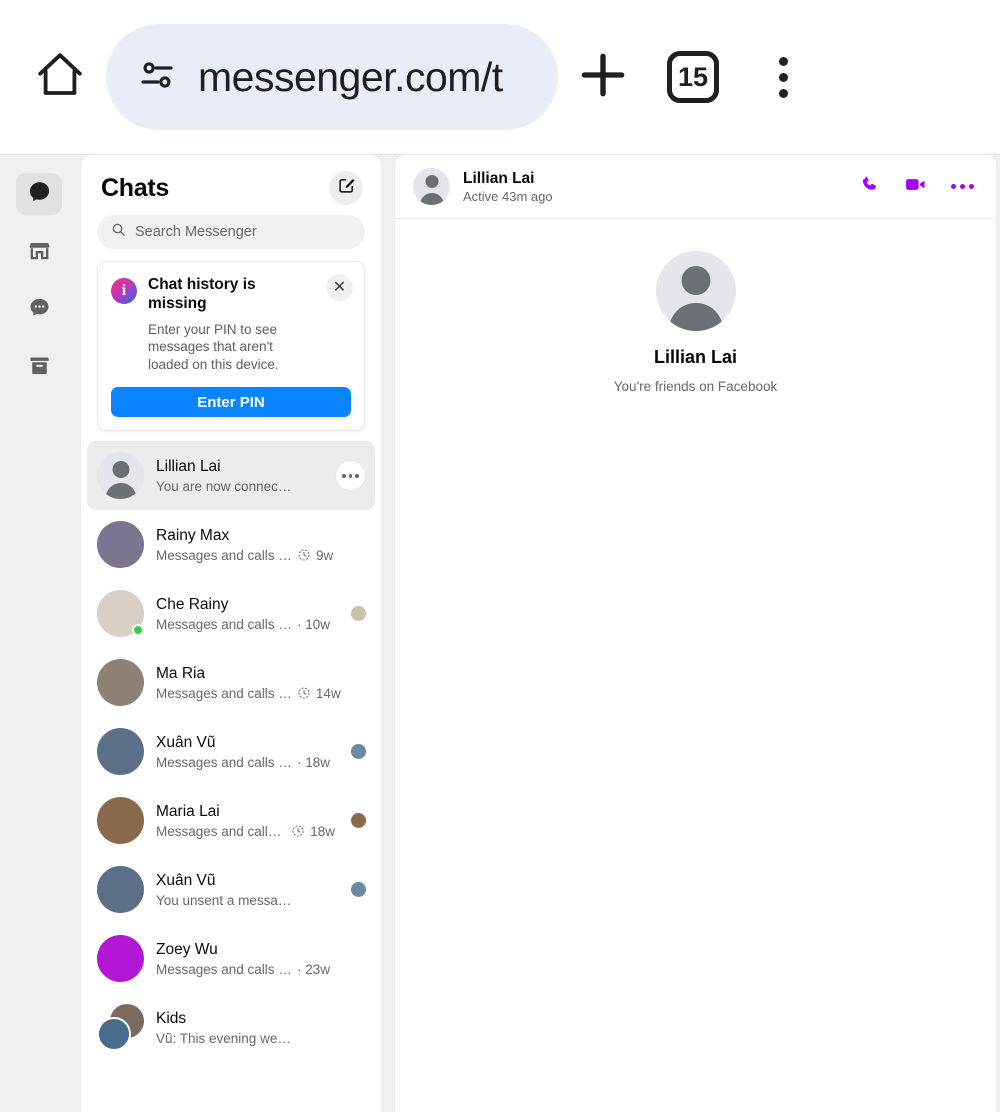 The image size is (1000, 1112). Describe the element at coordinates (231, 402) in the screenshot. I see `enter-pin-button: Enter PIN` at that location.